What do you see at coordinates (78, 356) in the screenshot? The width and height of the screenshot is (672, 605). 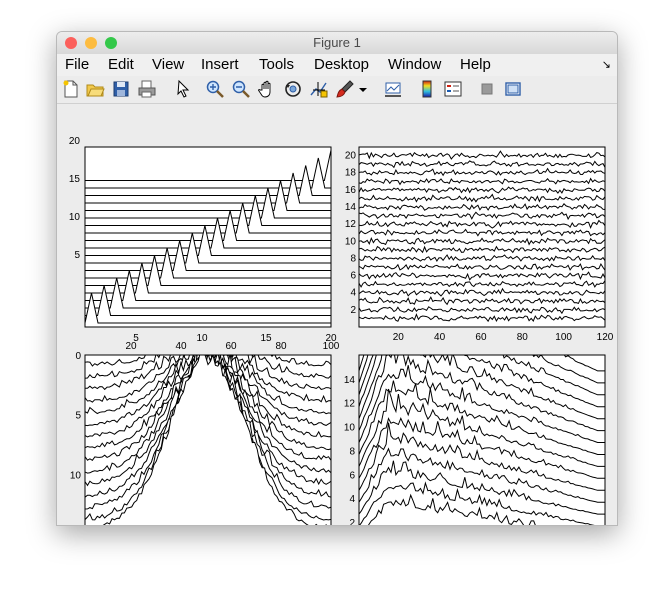 I see `ytick-label: 0` at bounding box center [78, 356].